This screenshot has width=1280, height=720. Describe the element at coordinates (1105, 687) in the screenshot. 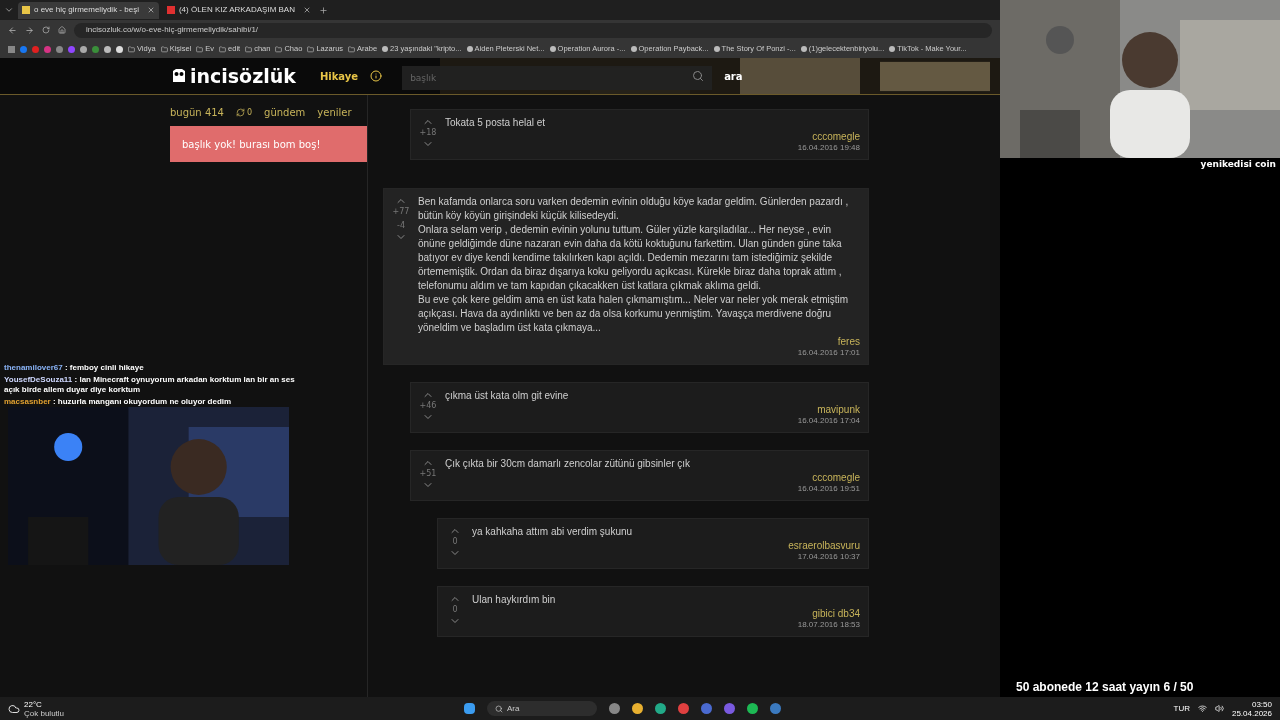

I see `stream-goal-text: 50 abonede 12 saat yayın 6 / 50` at that location.